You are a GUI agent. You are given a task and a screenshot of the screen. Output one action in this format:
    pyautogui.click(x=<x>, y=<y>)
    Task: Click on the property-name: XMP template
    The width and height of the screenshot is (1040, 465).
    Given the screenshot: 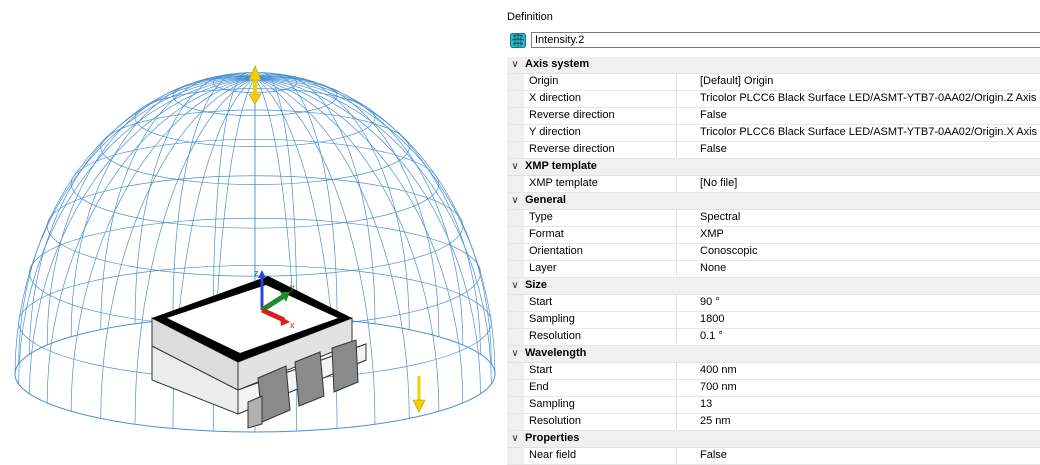 What is the action you would take?
    pyautogui.click(x=563, y=183)
    